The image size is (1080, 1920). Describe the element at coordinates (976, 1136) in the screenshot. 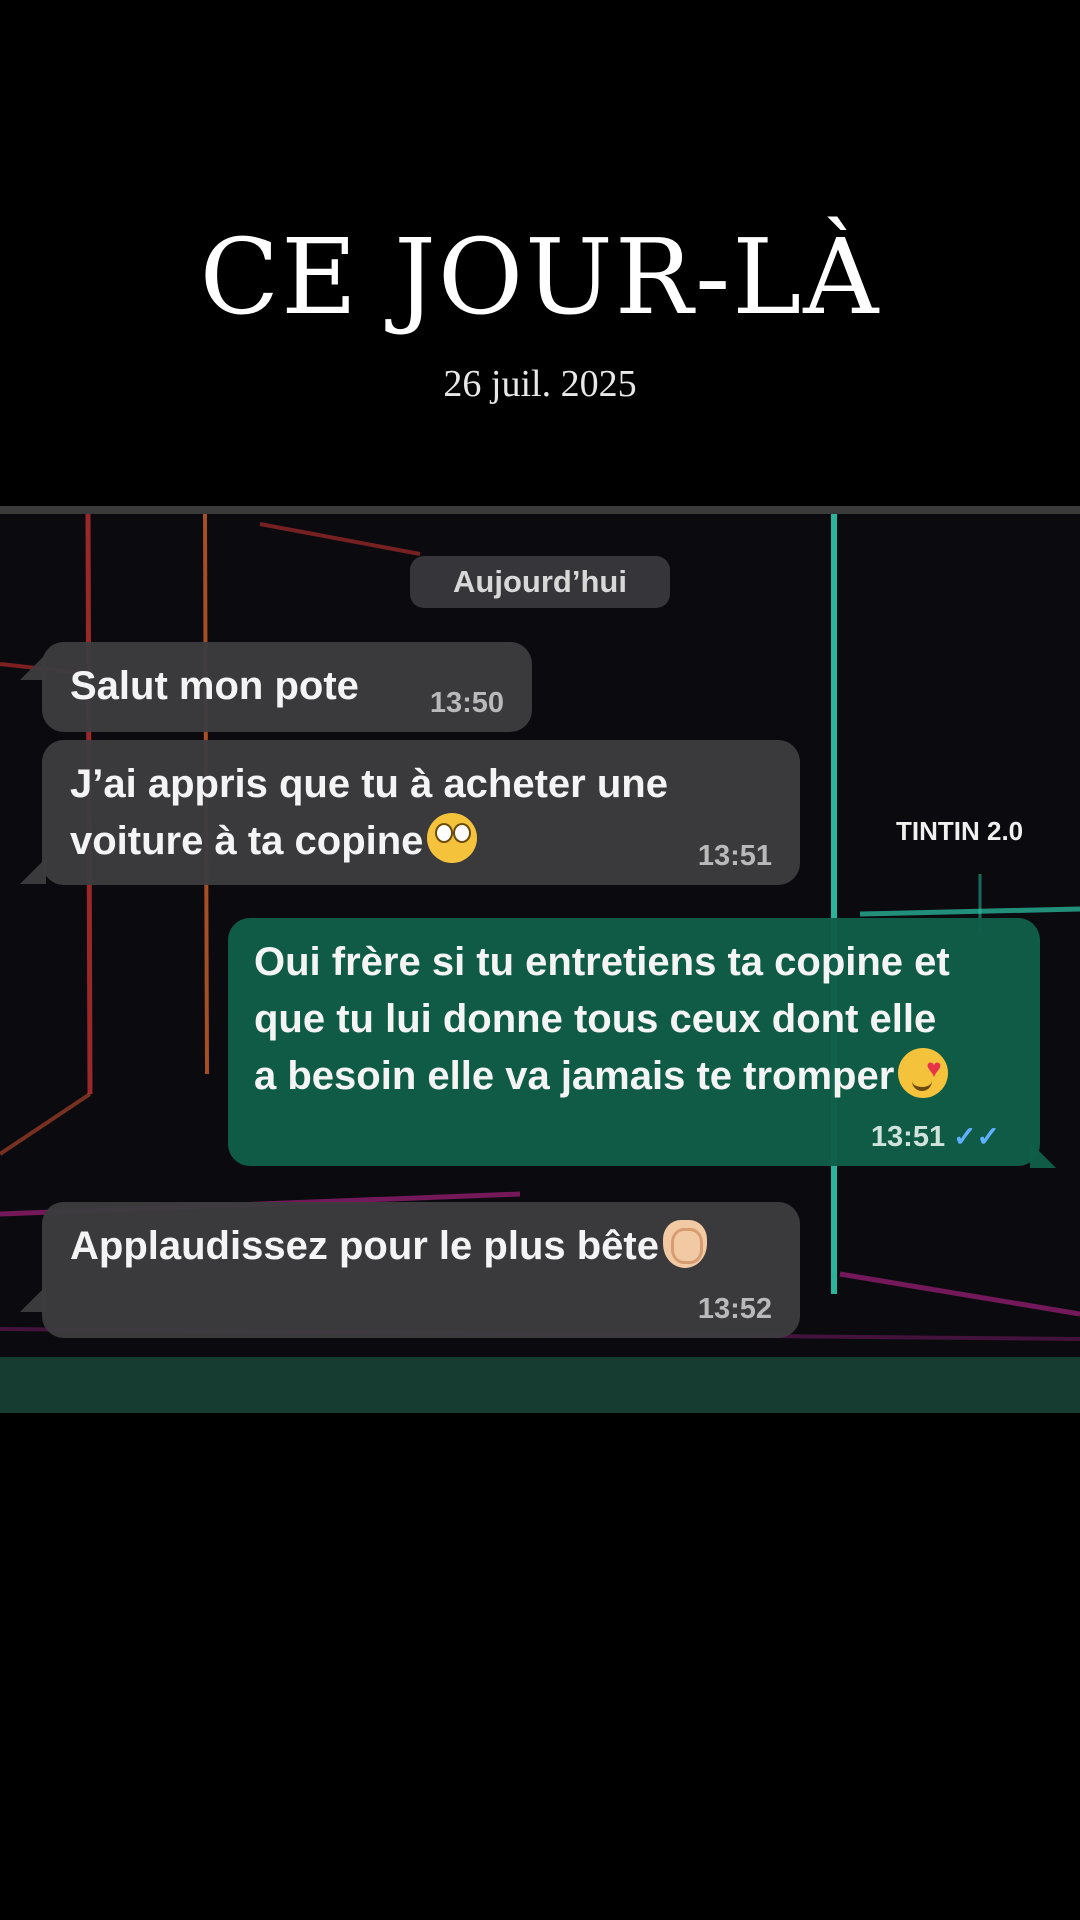

I see `double-check-icon: ✓✓` at that location.